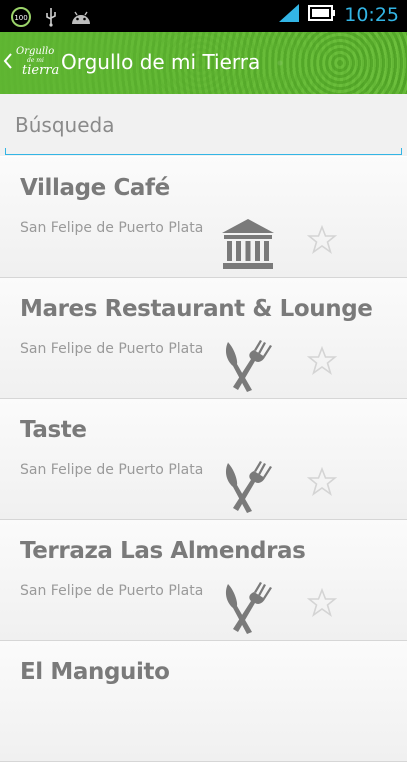  Describe the element at coordinates (37, 62) in the screenshot. I see `app-logo: Orgullo de mi tierra` at that location.